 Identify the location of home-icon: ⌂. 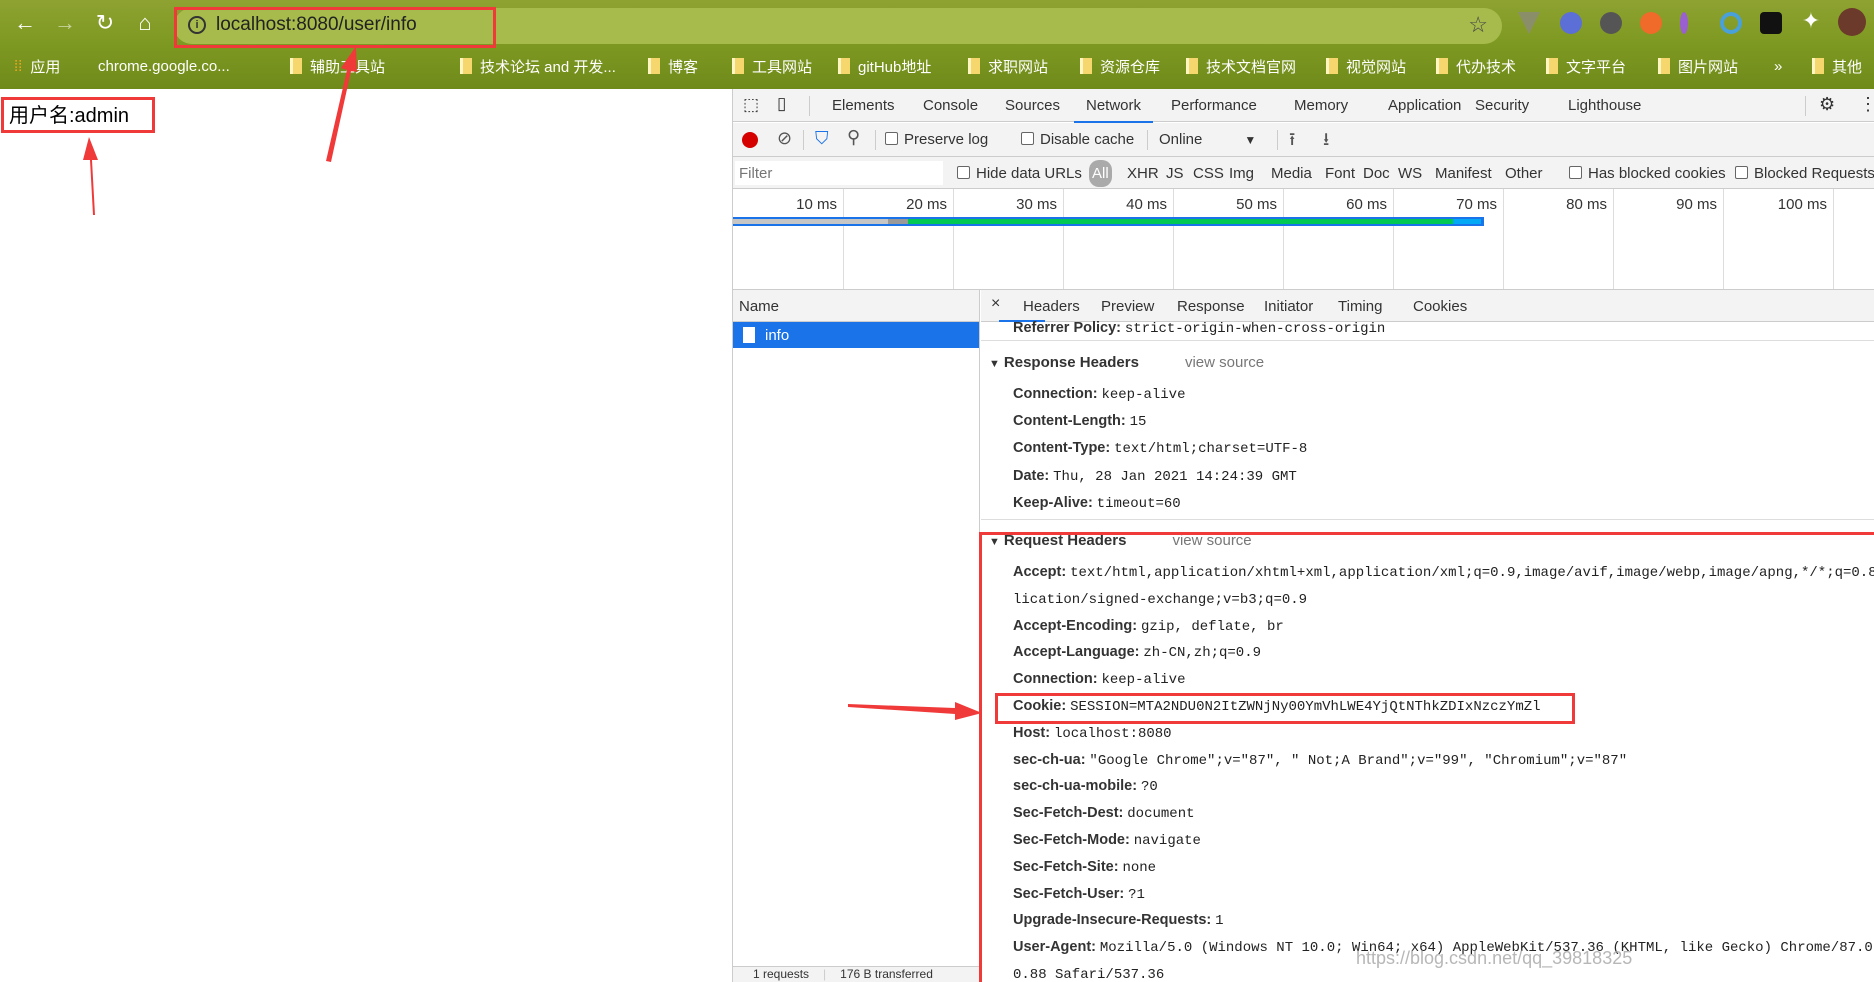
(145, 23).